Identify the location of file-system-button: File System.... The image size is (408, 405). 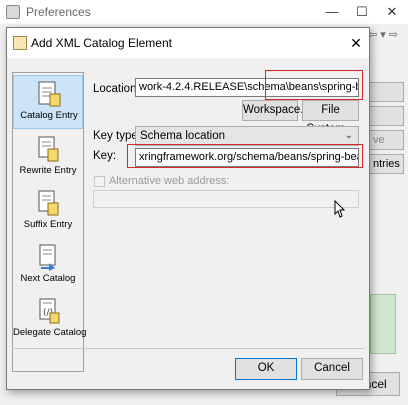
(330, 117).